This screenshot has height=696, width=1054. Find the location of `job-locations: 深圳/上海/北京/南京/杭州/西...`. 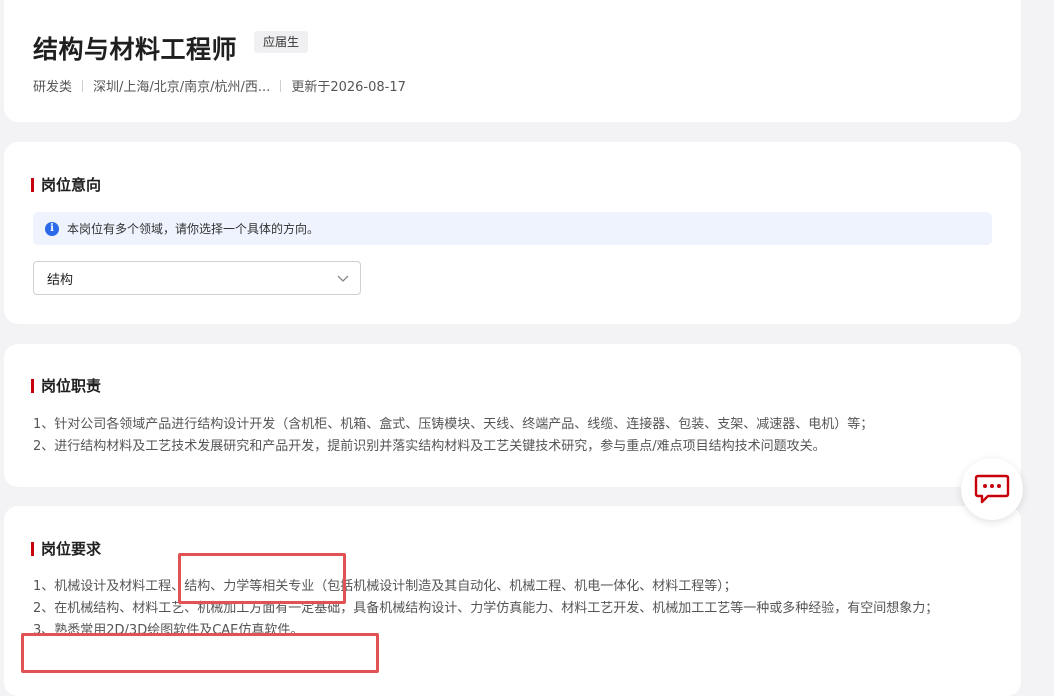

job-locations: 深圳/上海/北京/南京/杭州/西... is located at coordinates (182, 87).